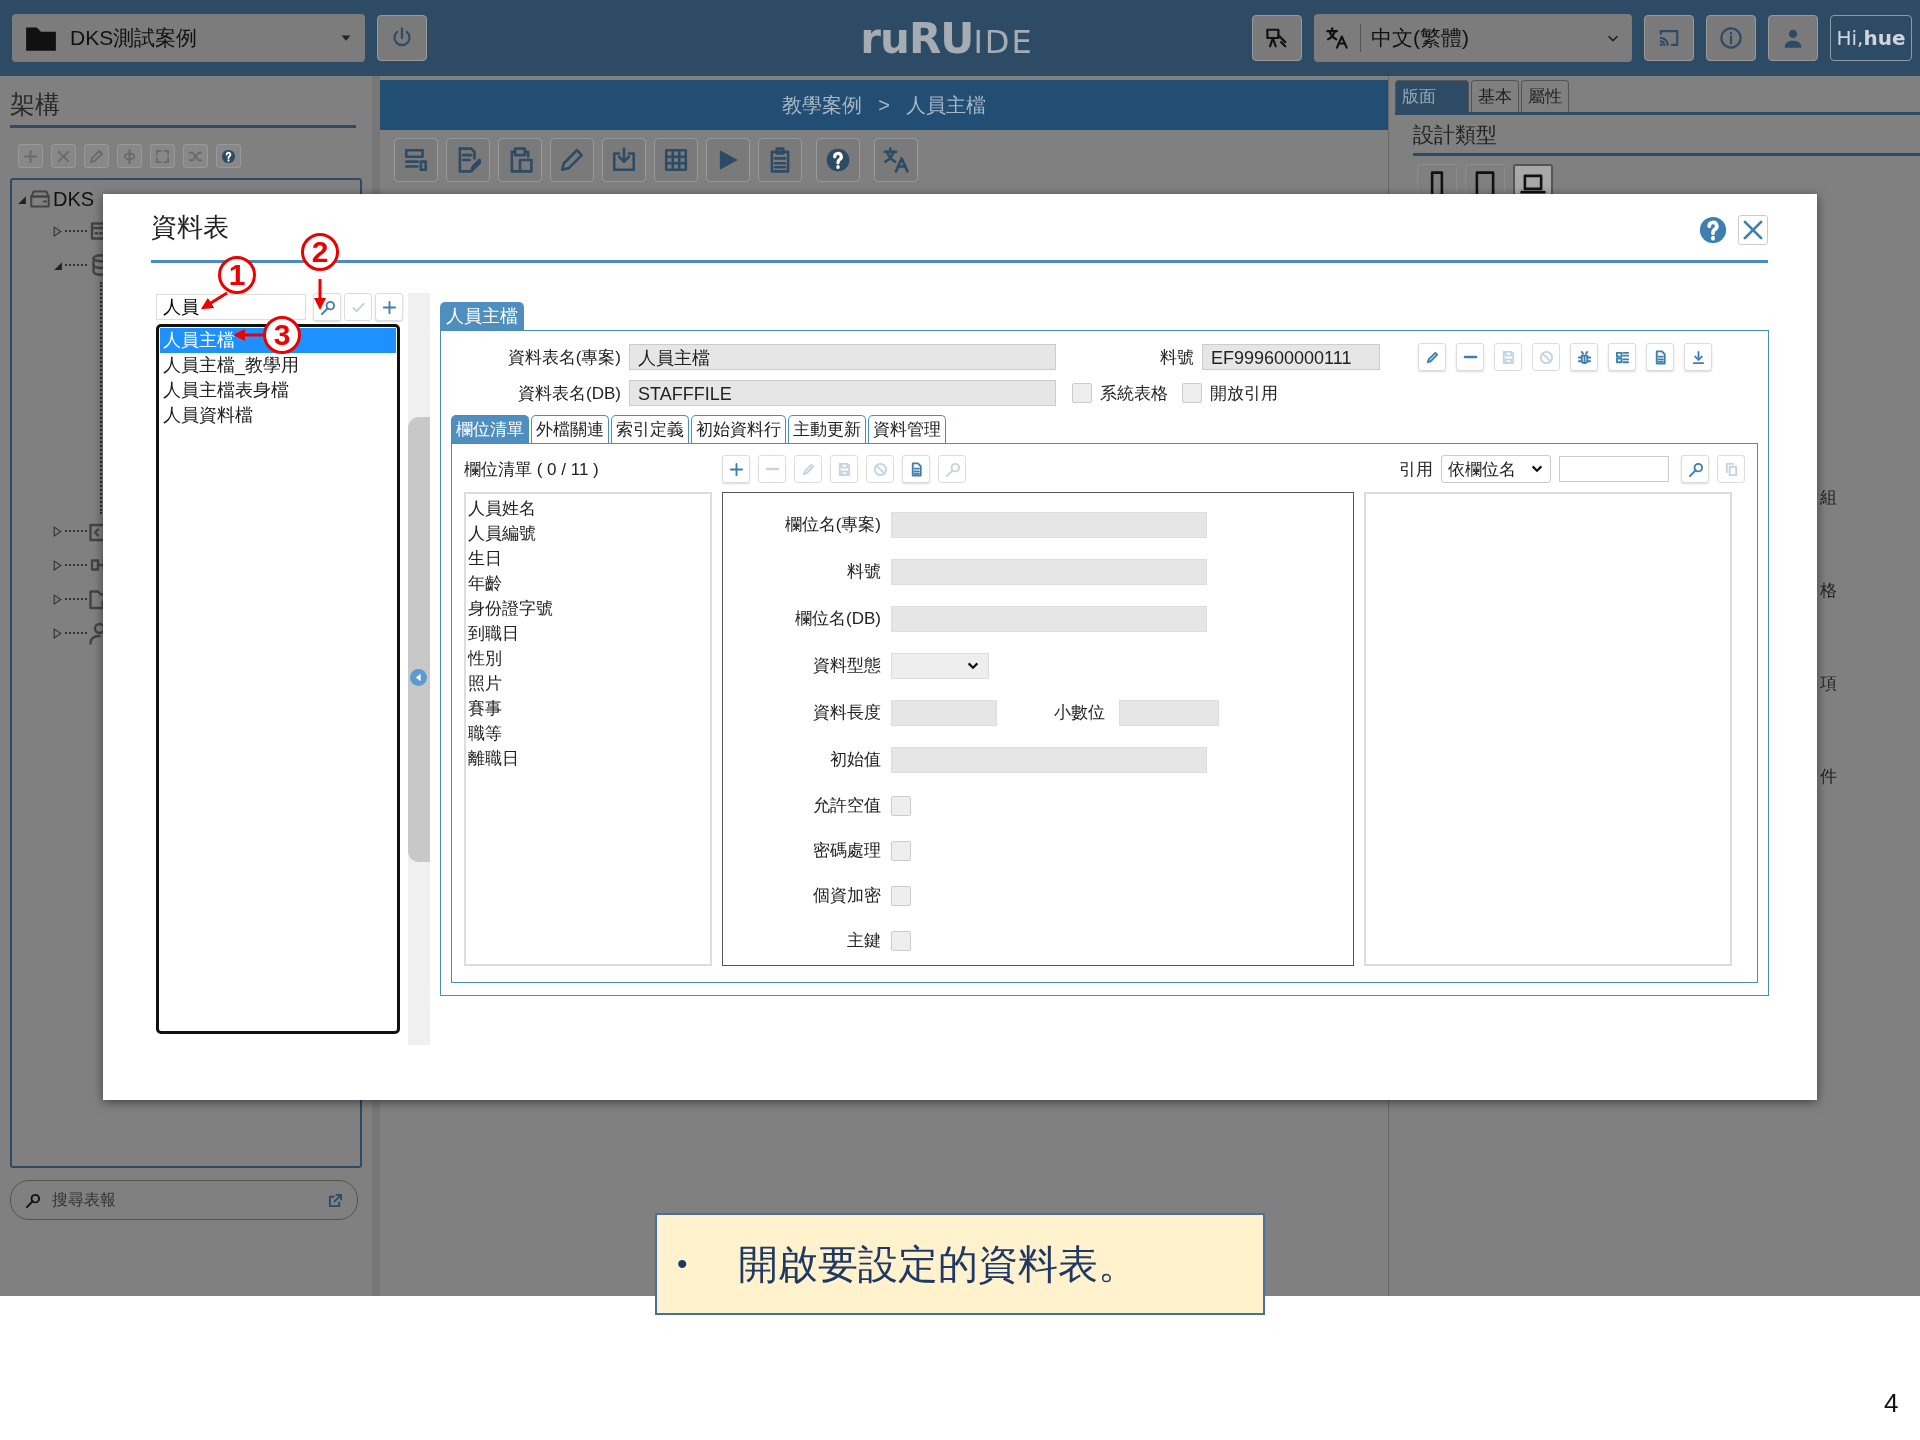  I want to click on list-item: 性別, so click(588, 658).